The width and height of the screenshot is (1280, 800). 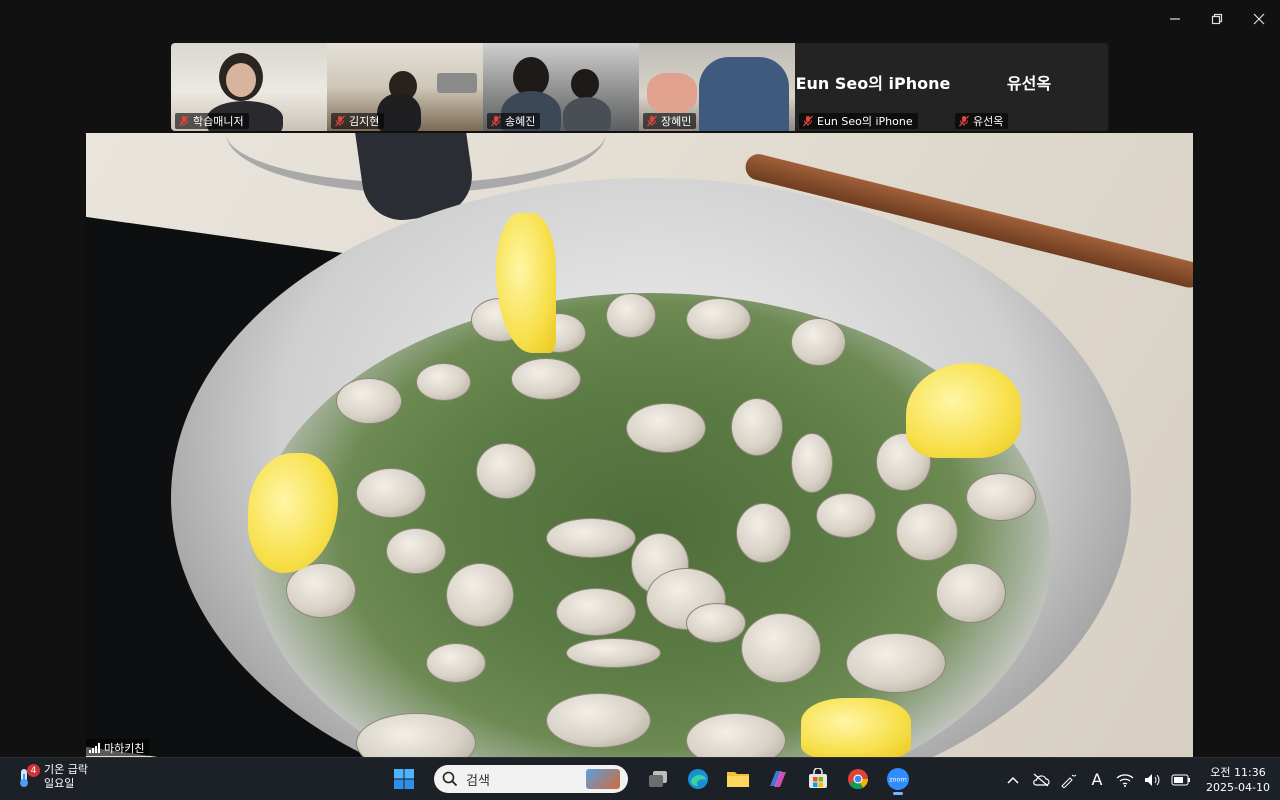 I want to click on participant-tile: Eun Seo의 iPhone Eun Seo의 iPhone, so click(x=873, y=87).